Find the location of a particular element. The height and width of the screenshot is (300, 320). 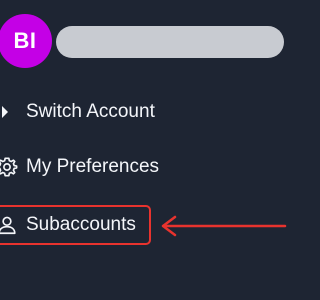

avatar: BI is located at coordinates (26, 41).